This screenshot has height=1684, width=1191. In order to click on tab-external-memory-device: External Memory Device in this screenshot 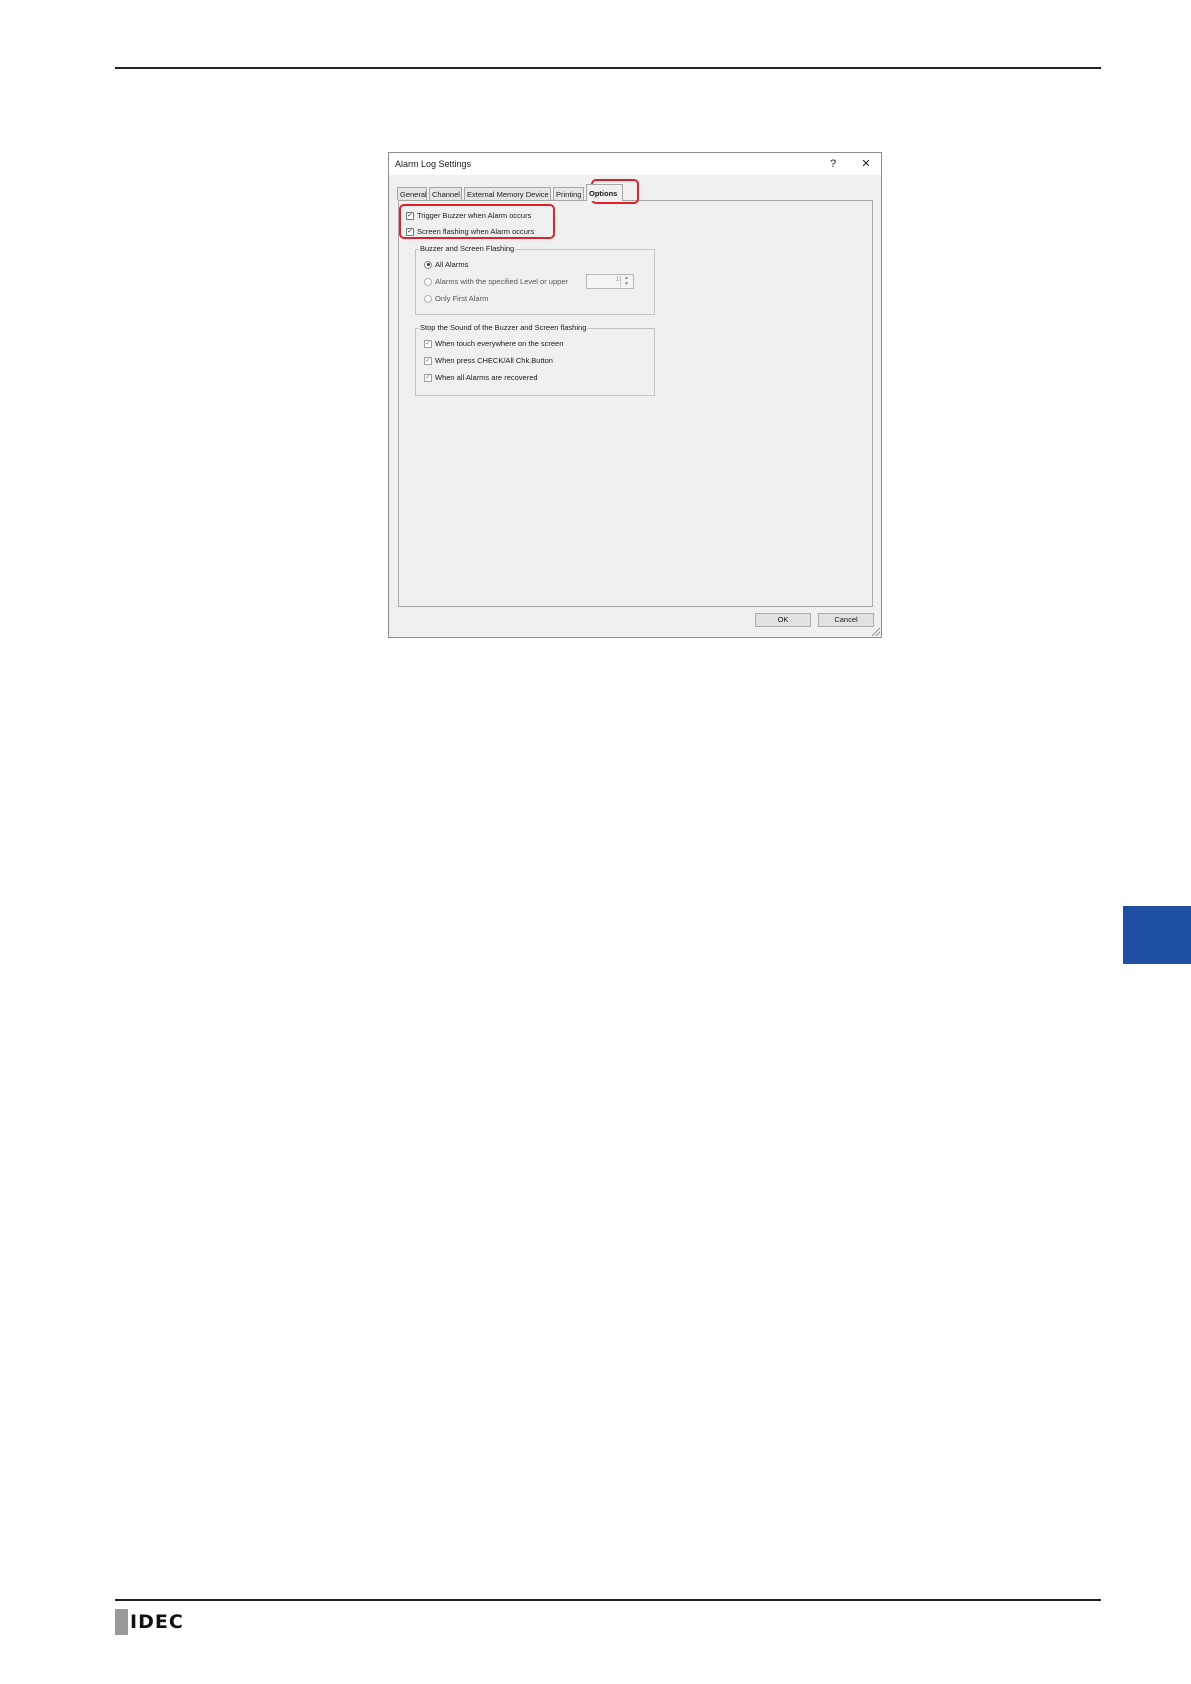, I will do `click(507, 193)`.